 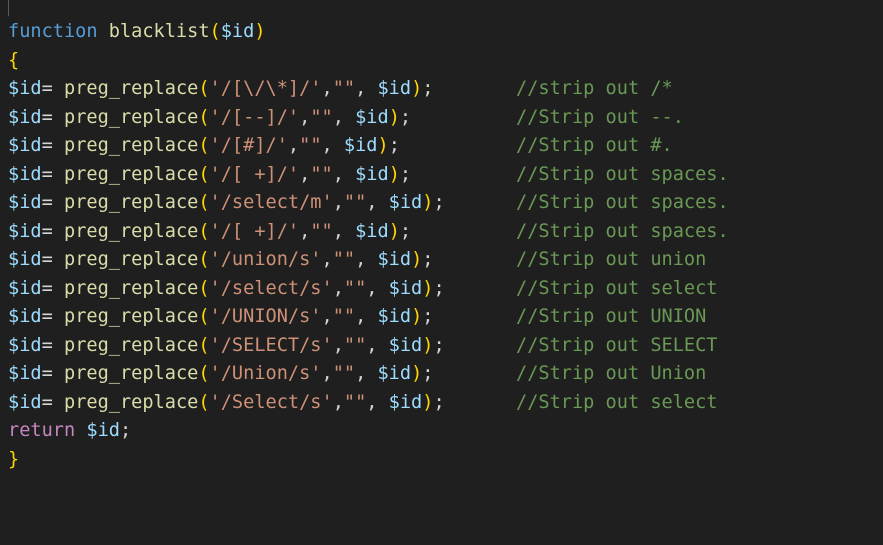 I want to click on code-segment: $id= preg_replace('/union/s',"", $id);, so click(x=262, y=260).